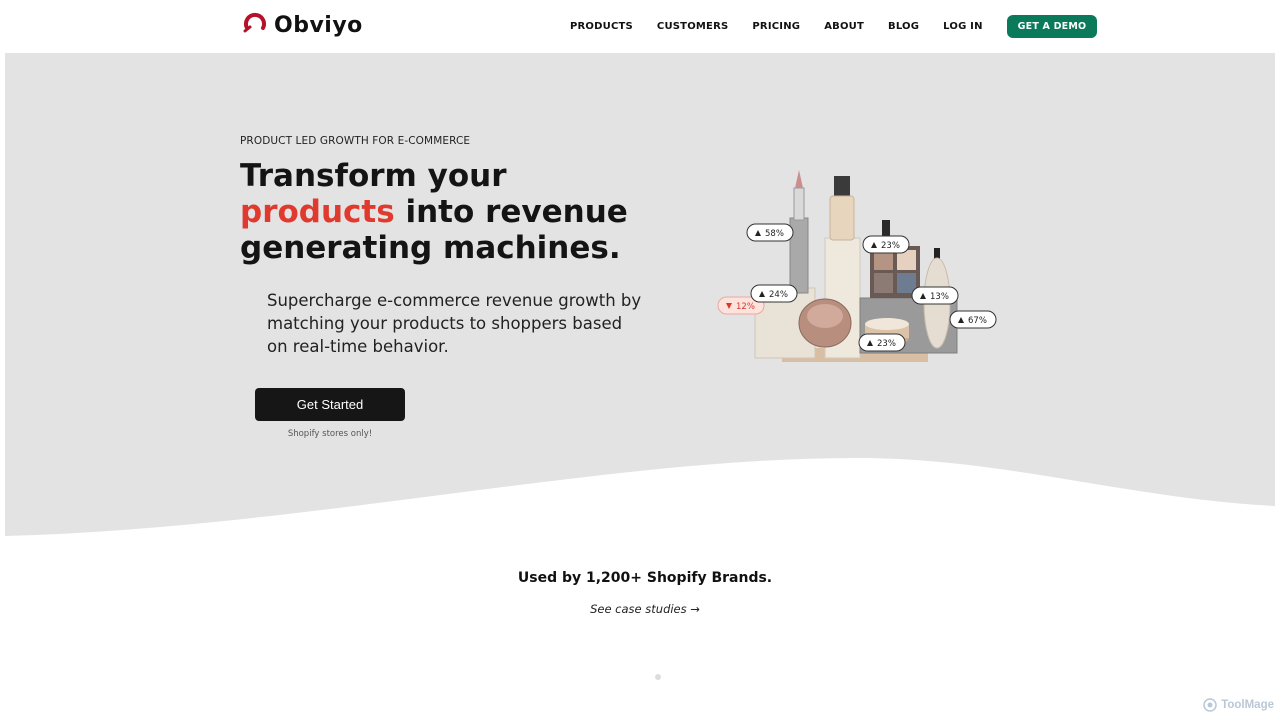 This screenshot has height=720, width=1280. What do you see at coordinates (939, 297) in the screenshot?
I see `badge-13-text: 13%` at bounding box center [939, 297].